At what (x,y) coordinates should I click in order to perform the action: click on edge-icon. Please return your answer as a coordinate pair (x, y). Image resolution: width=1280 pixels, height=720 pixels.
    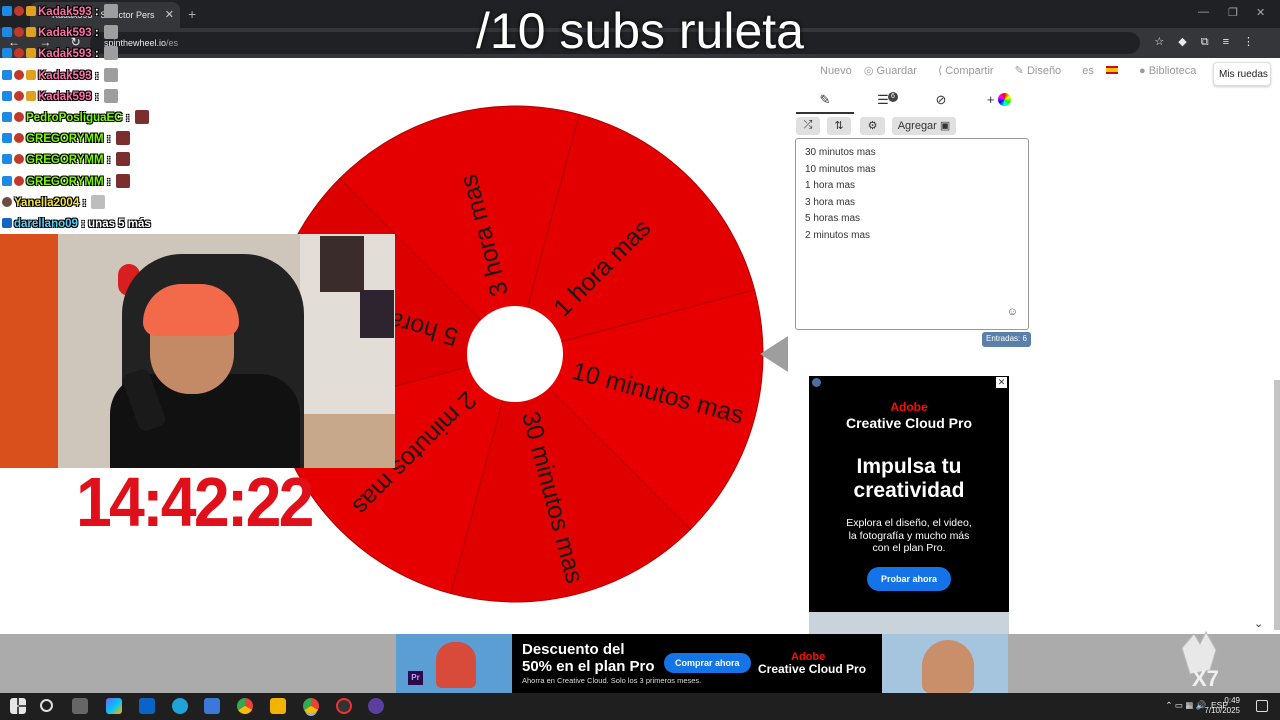
    Looking at the image, I should click on (180, 706).